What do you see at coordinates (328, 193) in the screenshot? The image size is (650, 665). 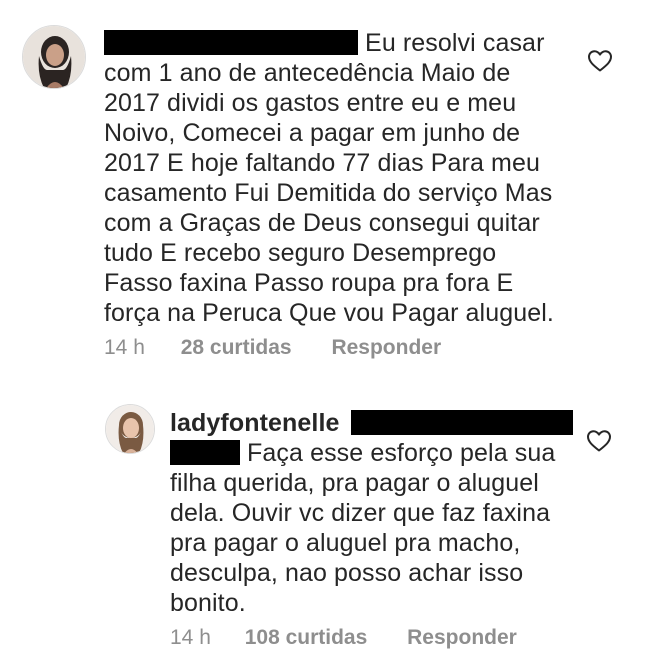 I see `comment-1-line-6: casamento Fui Demitida do serviço Mas` at bounding box center [328, 193].